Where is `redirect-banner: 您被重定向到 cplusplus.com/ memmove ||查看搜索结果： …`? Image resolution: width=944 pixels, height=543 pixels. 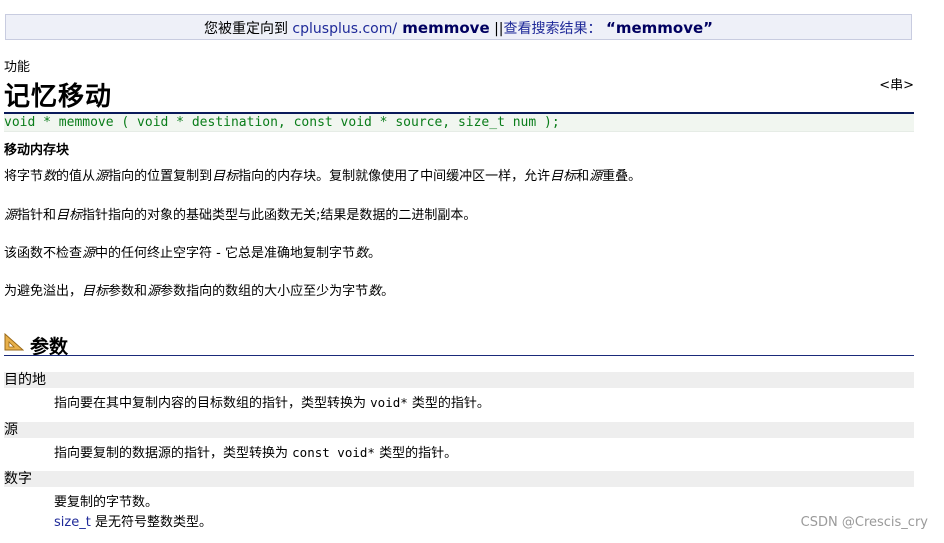 redirect-banner: 您被重定向到 cplusplus.com/ memmove ||查看搜索结果： … is located at coordinates (458, 27).